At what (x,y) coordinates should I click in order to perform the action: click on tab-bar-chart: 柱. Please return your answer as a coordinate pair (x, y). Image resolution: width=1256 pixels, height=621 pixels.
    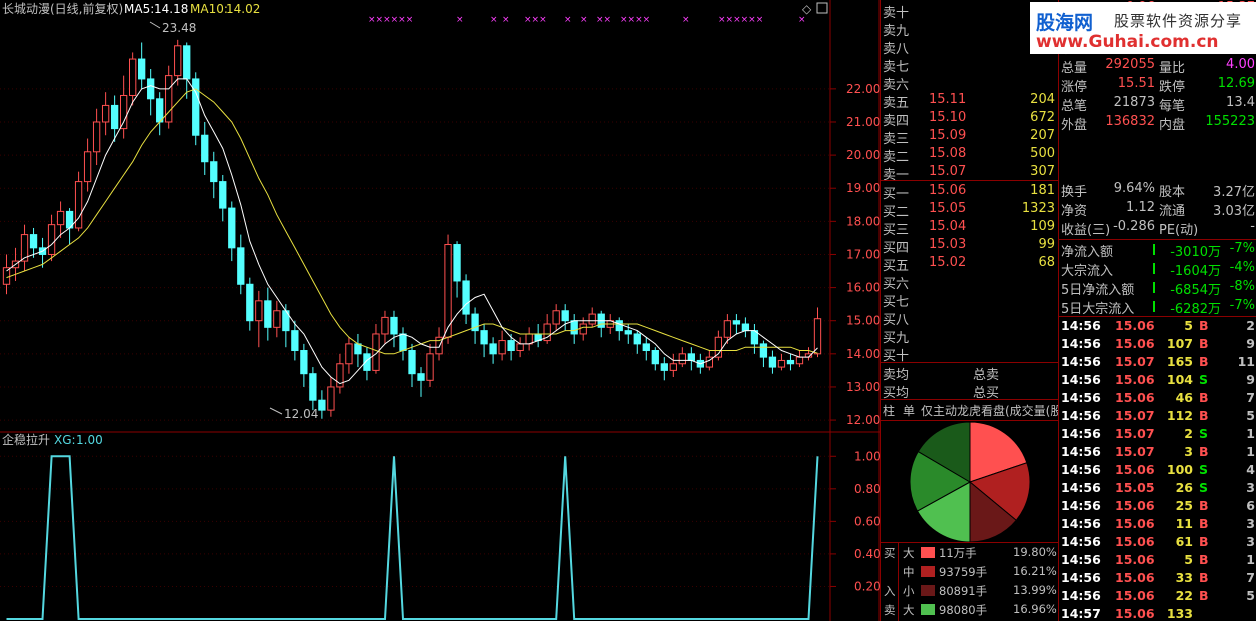
    Looking at the image, I should click on (889, 410).